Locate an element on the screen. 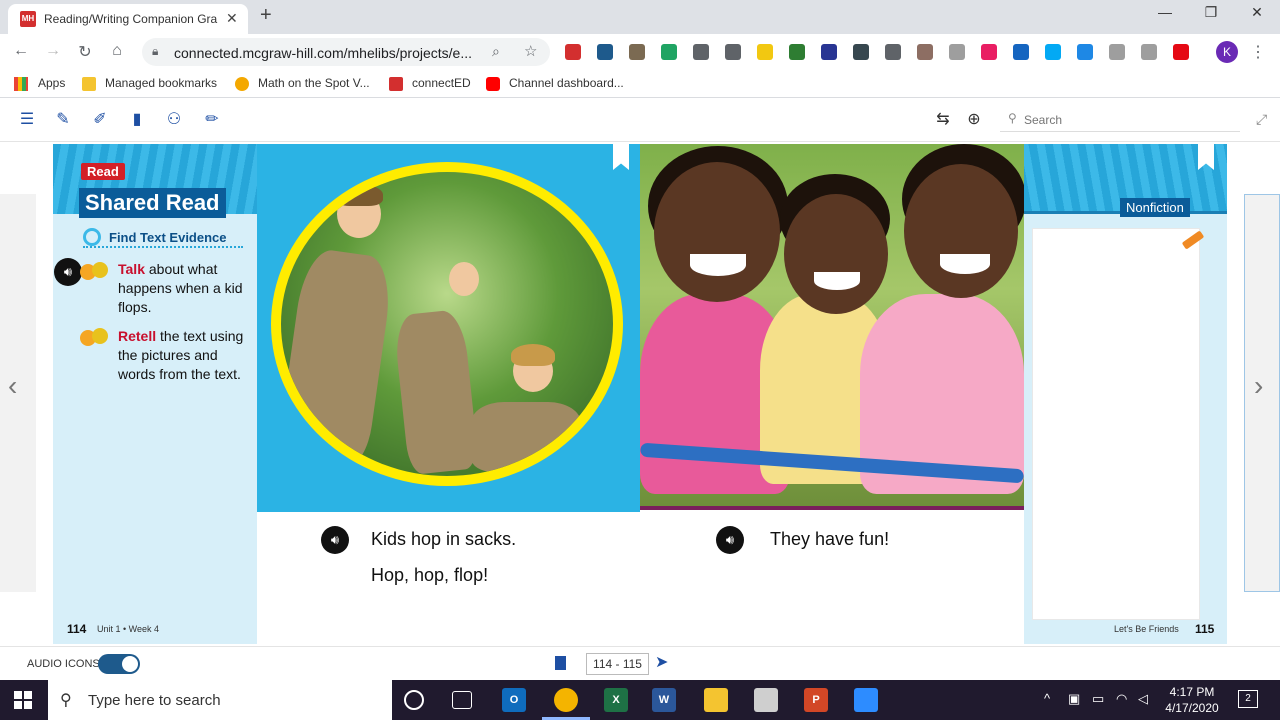 This screenshot has width=1280, height=720. notes-icon is located at coordinates (765, 52).